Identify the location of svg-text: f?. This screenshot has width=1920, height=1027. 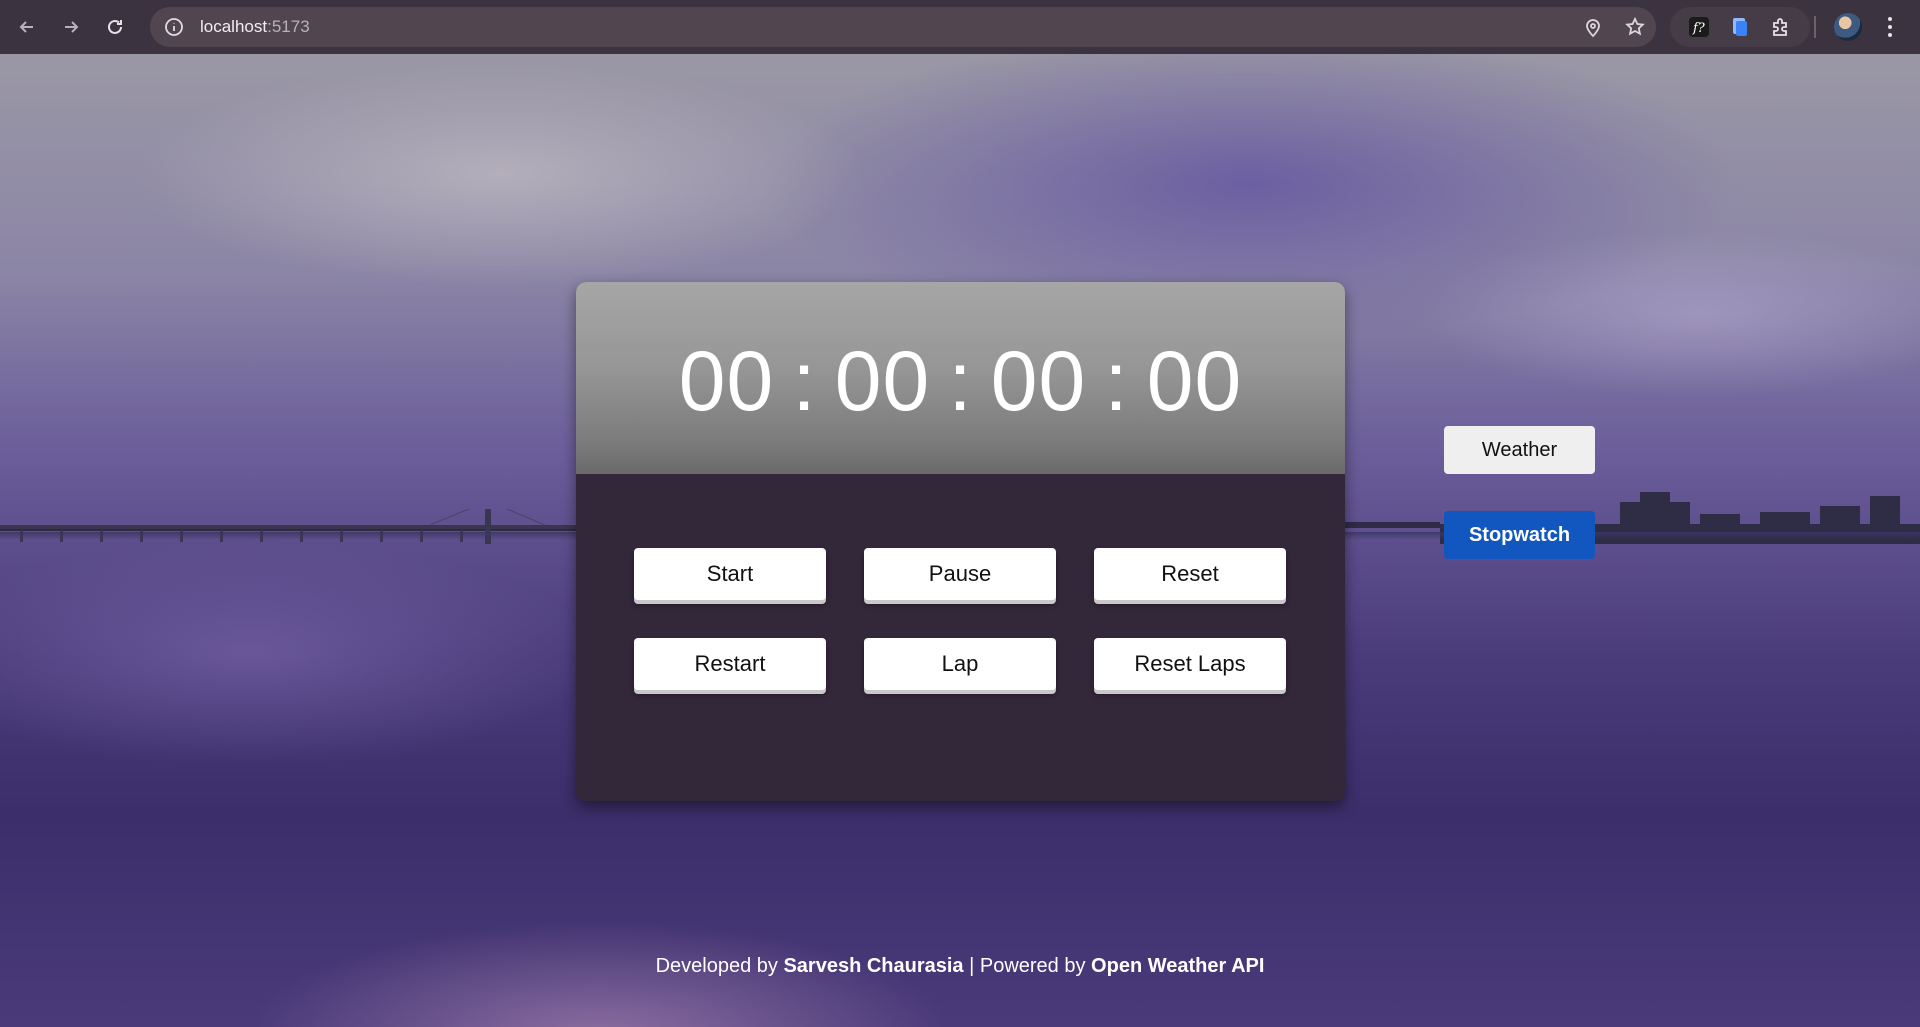
(1699, 28).